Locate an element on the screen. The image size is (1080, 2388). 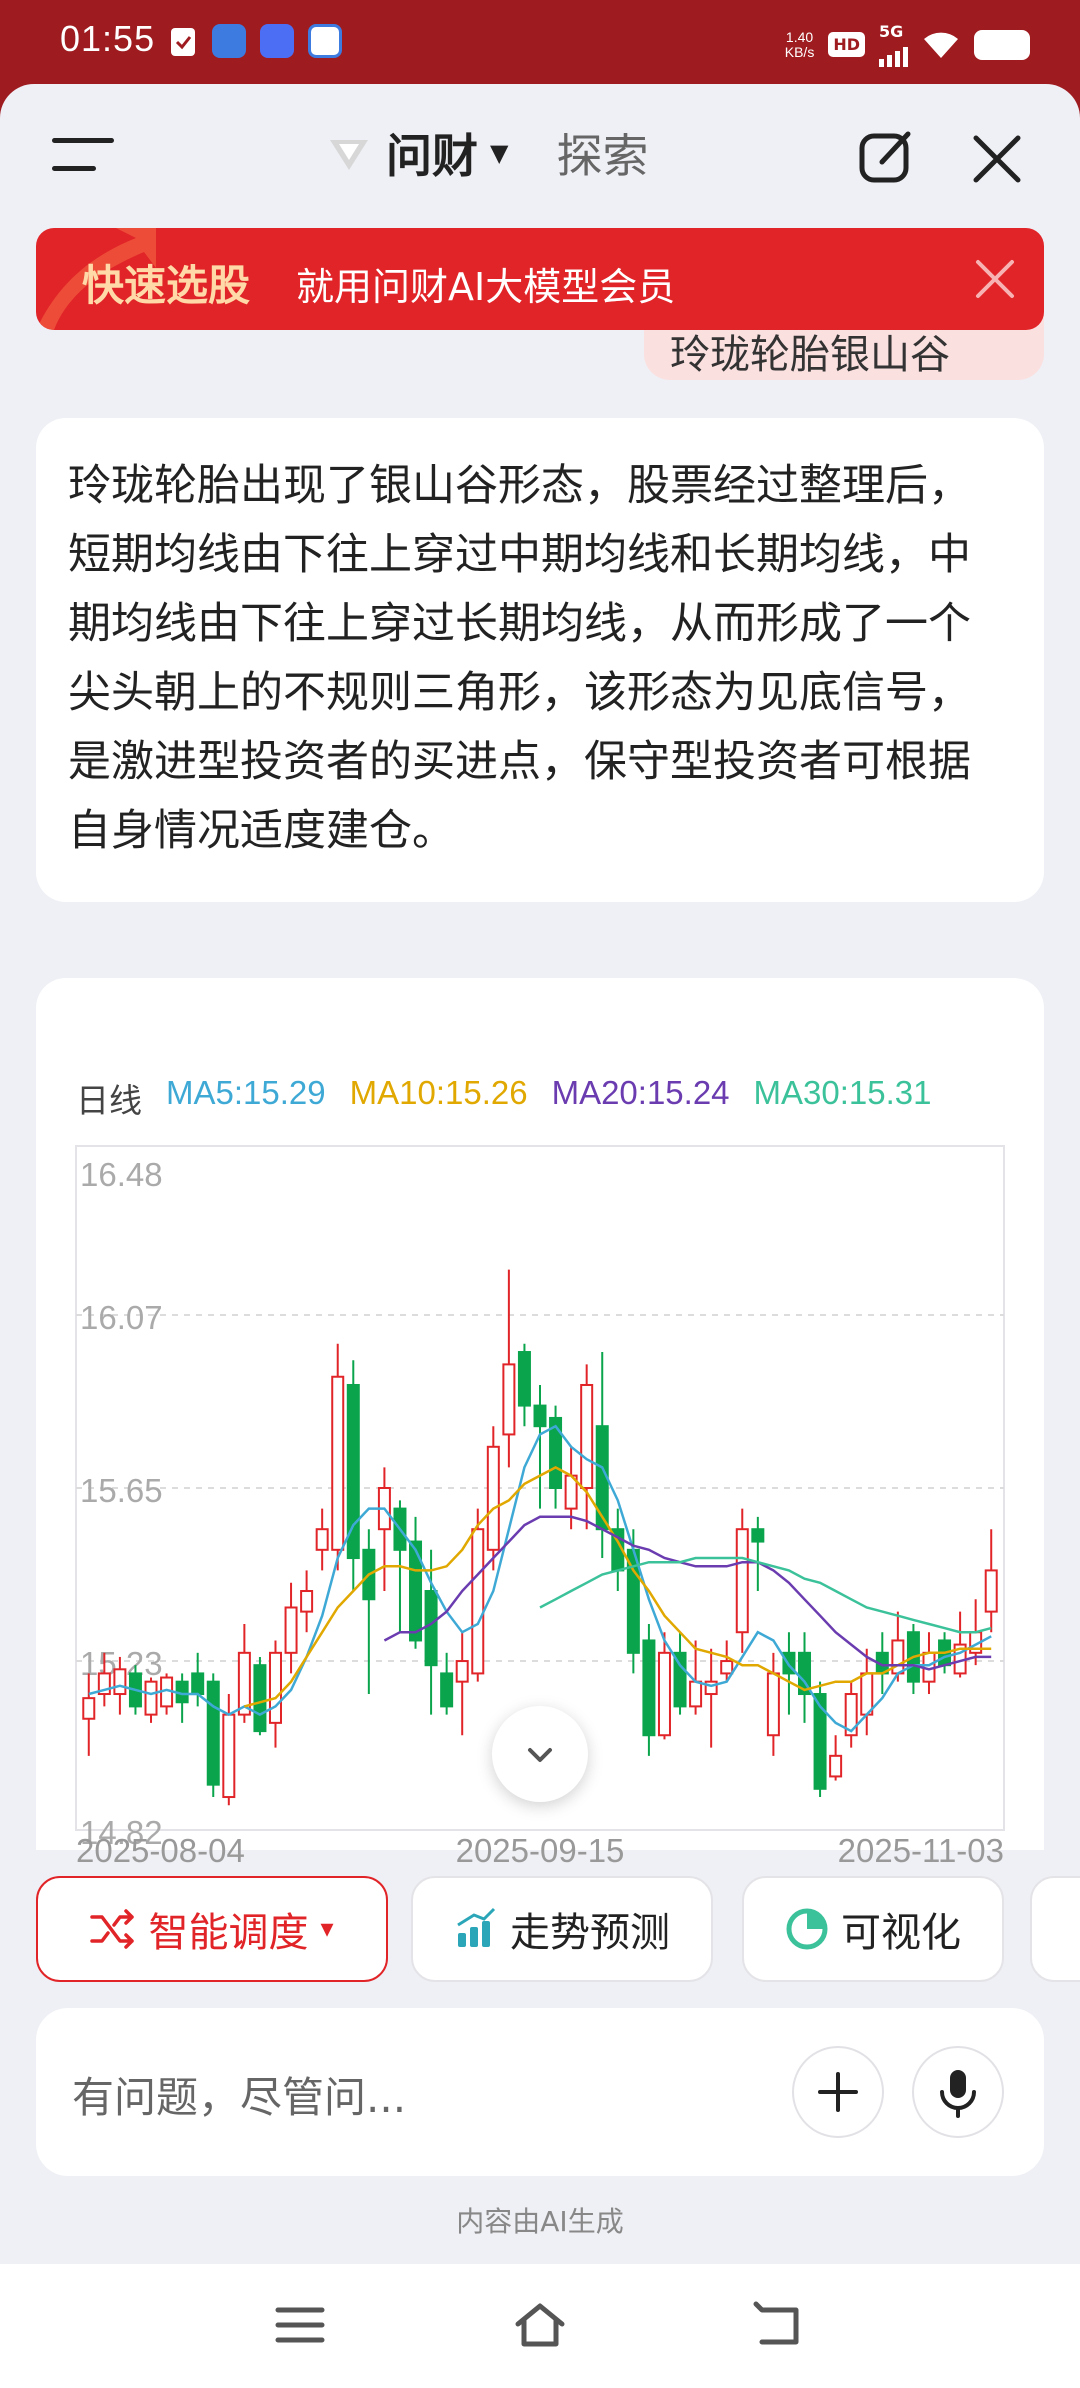
wifi-icon is located at coordinates (941, 45).